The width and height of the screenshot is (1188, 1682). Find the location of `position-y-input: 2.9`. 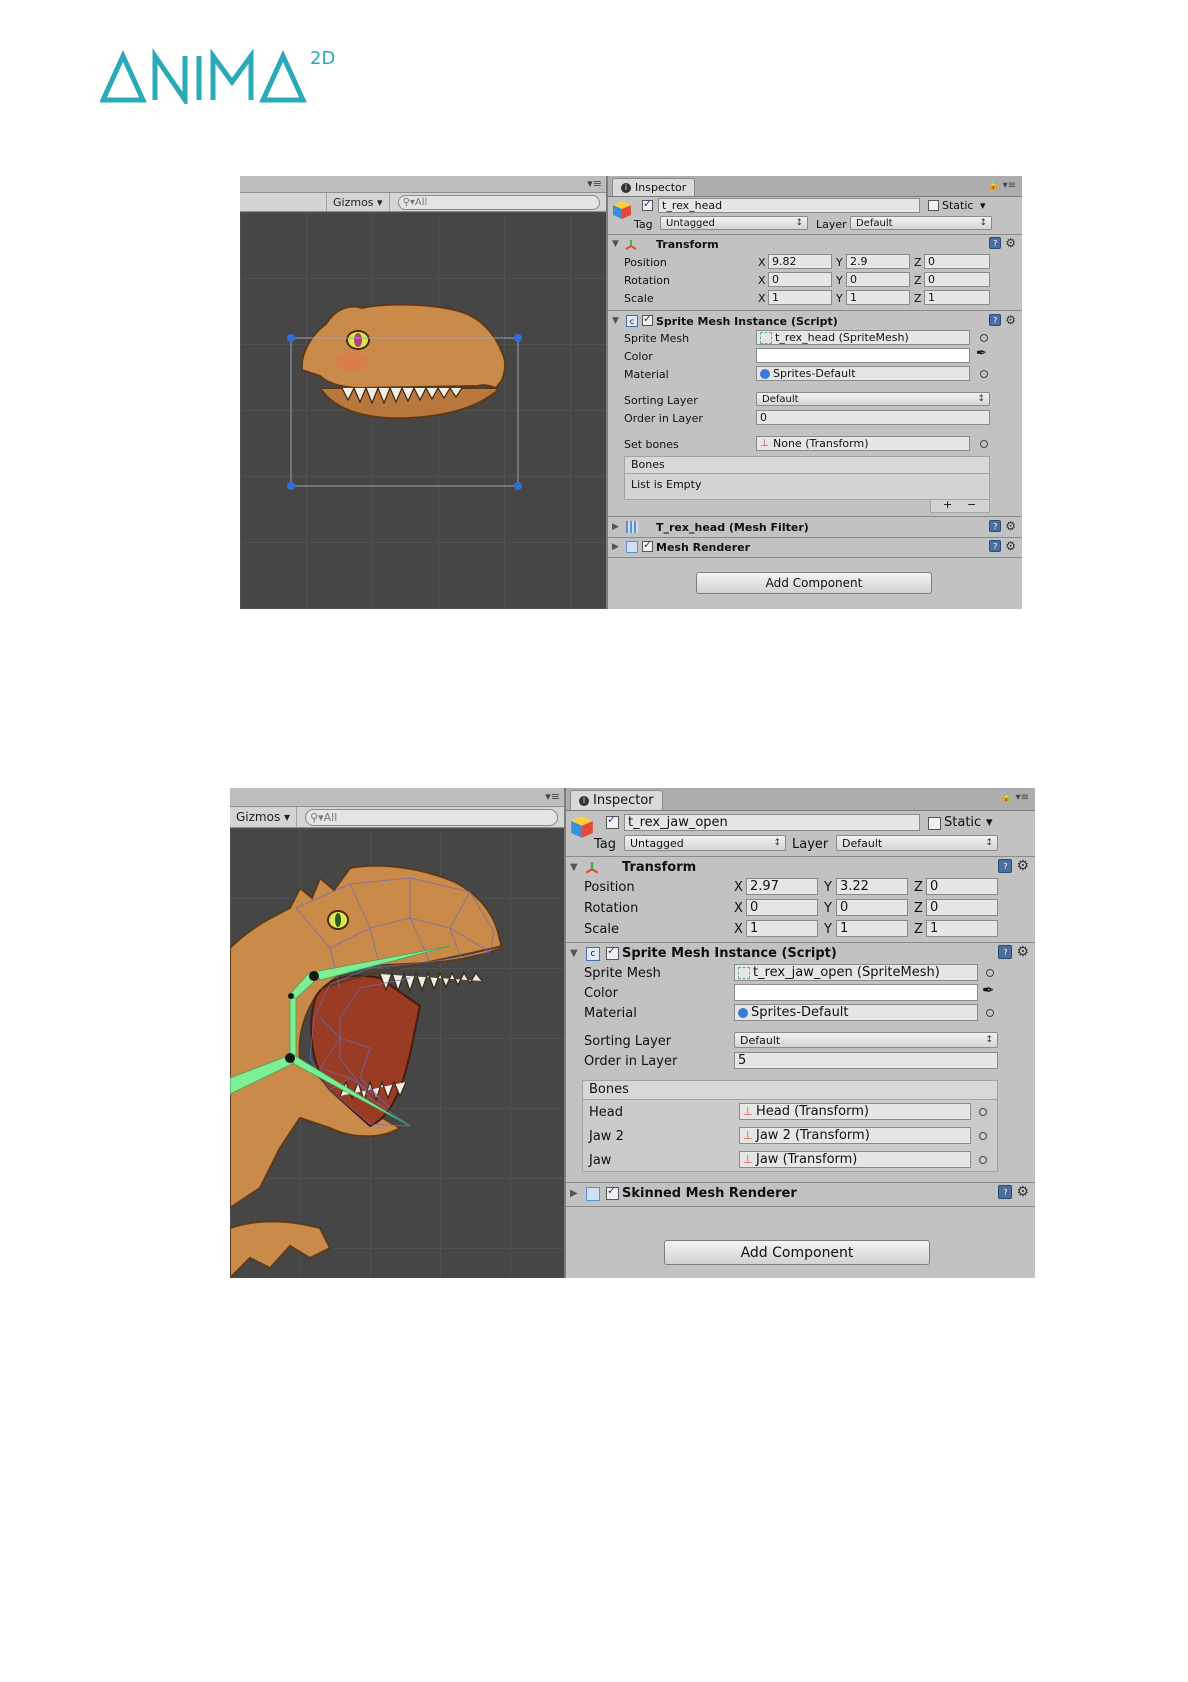

position-y-input: 2.9 is located at coordinates (878, 261).